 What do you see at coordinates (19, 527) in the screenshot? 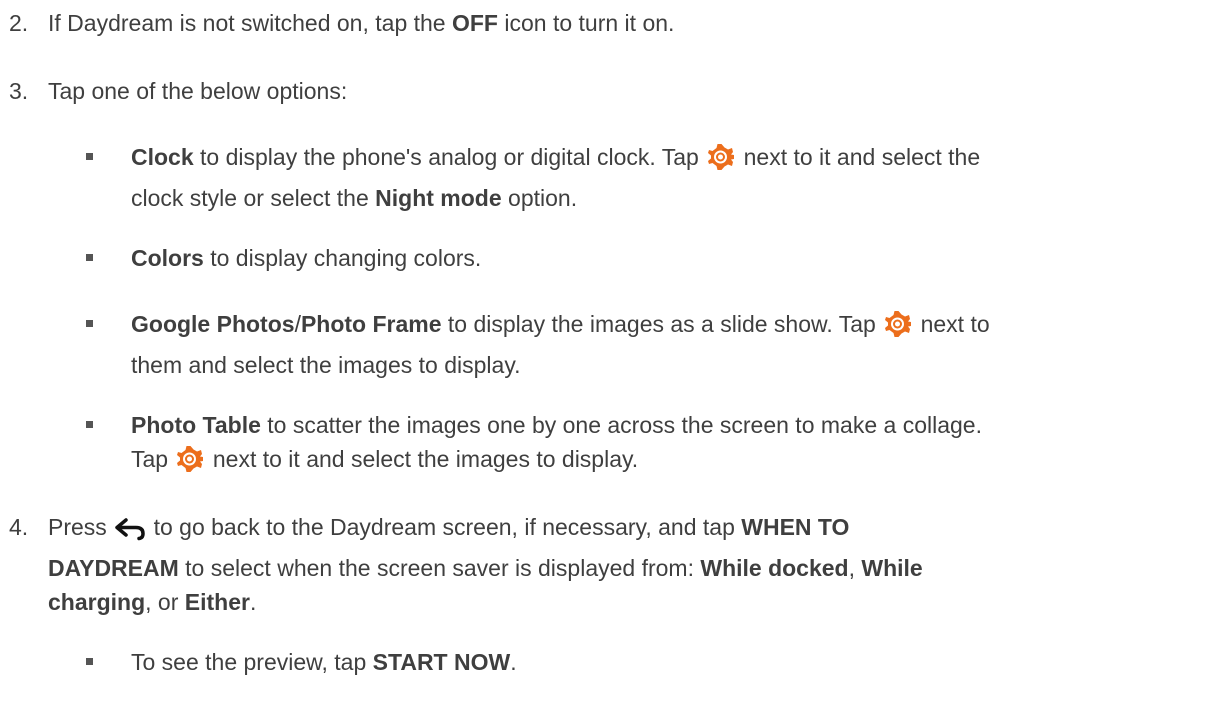
I see `step-number: 4.` at bounding box center [19, 527].